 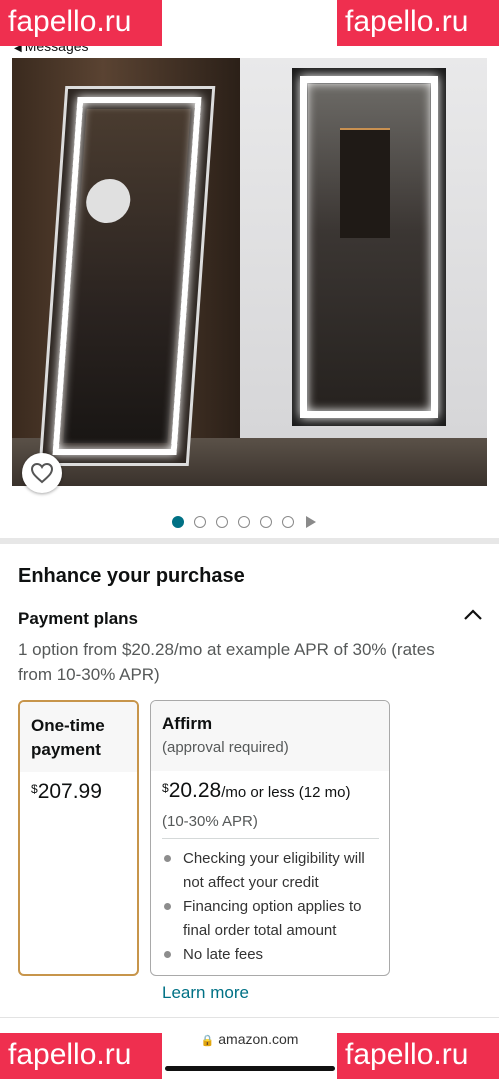 What do you see at coordinates (131, 576) in the screenshot?
I see `section-title: Enhance your purchase` at bounding box center [131, 576].